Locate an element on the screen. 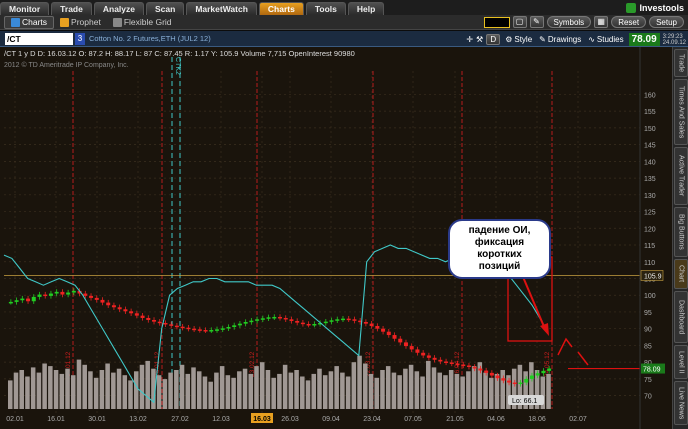 Image resolution: width=688 pixels, height=429 pixels. side-tab-dashboard-label: Dashboard is located at coordinates (681, 317).